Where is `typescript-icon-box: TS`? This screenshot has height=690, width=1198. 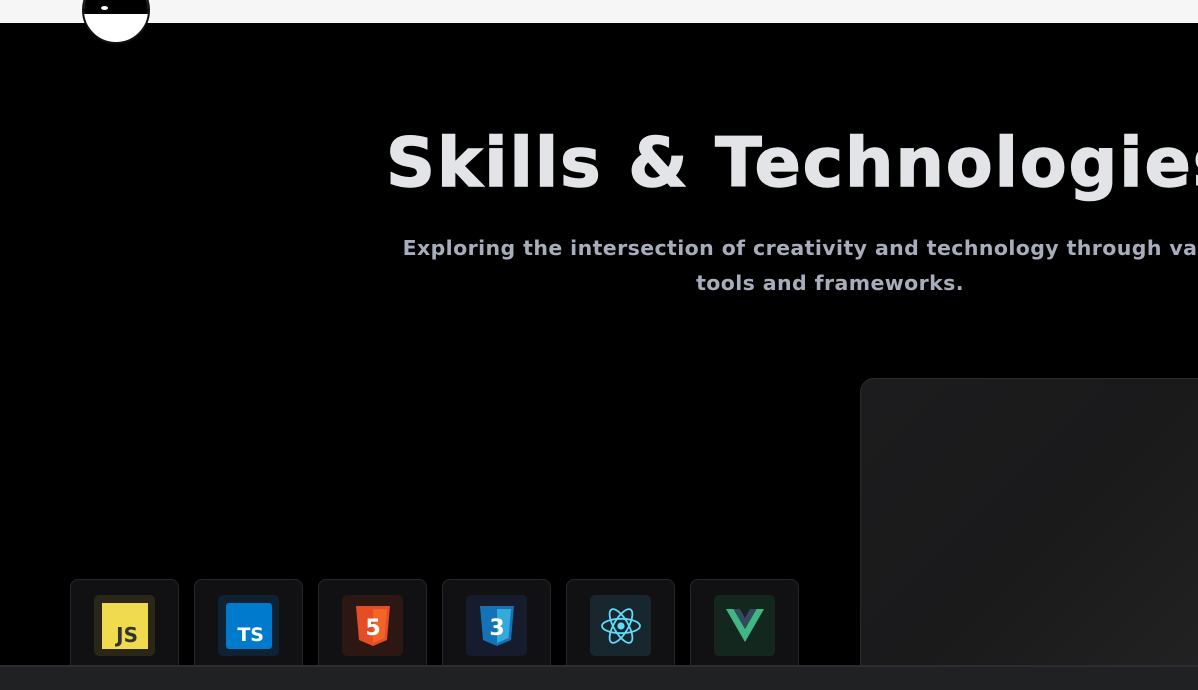
typescript-icon-box: TS is located at coordinates (248, 625).